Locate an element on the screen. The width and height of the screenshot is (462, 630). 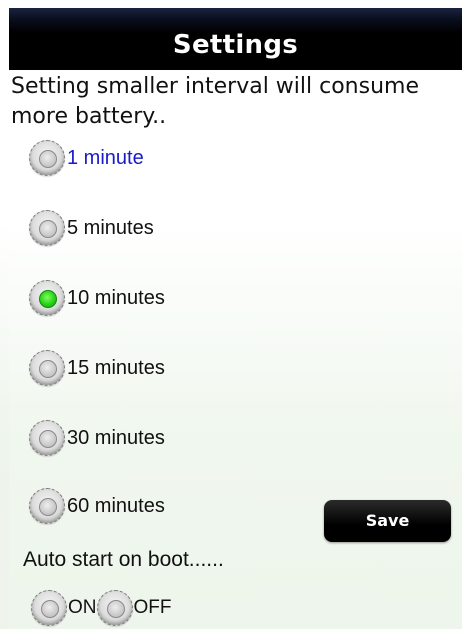
radio-label: 10 minutes is located at coordinates (116, 297).